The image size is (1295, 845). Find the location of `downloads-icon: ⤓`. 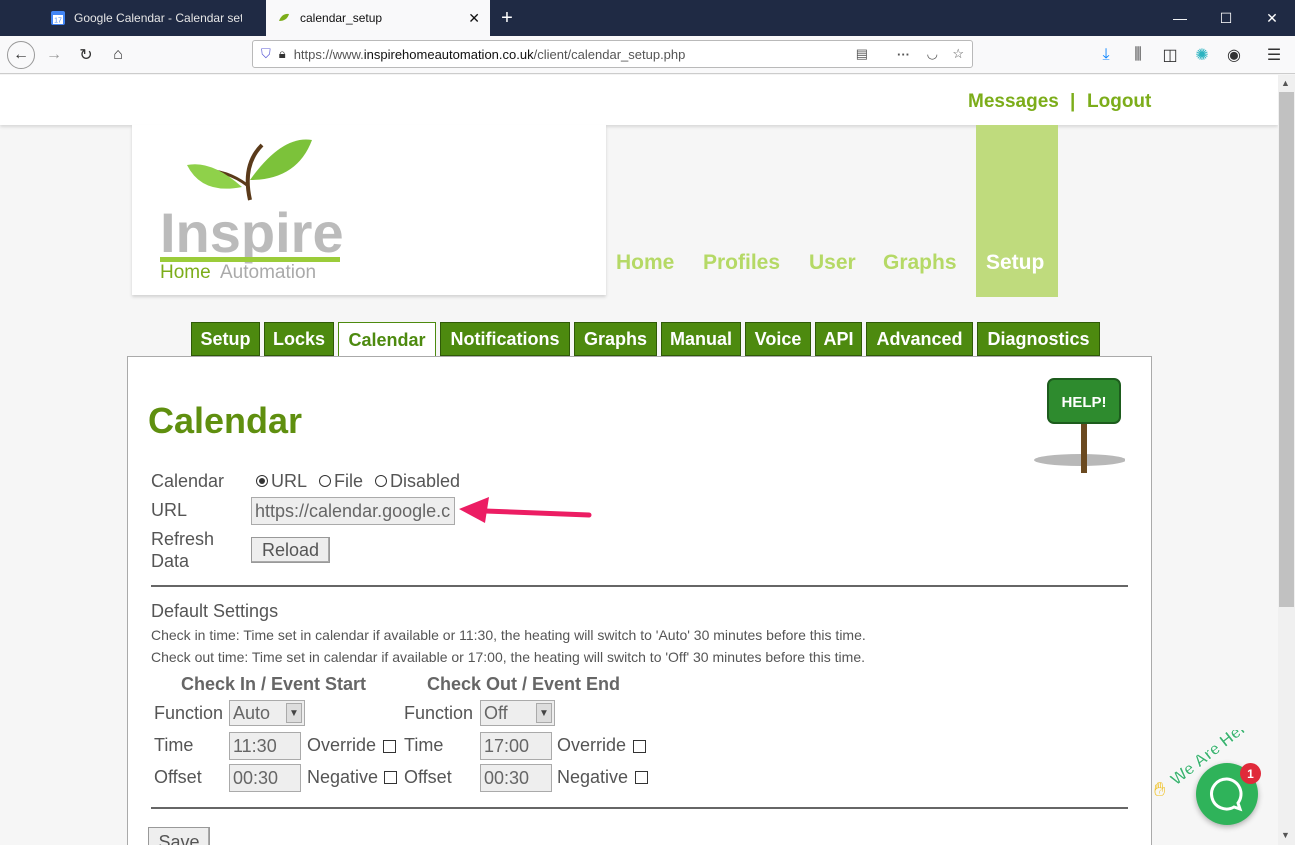

downloads-icon: ⤓ is located at coordinates (1106, 55).